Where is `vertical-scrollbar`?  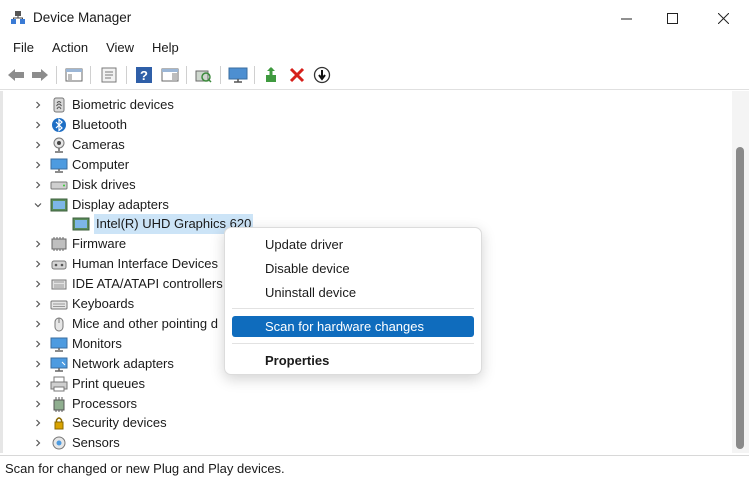
vertical-scrollbar is located at coordinates (740, 272).